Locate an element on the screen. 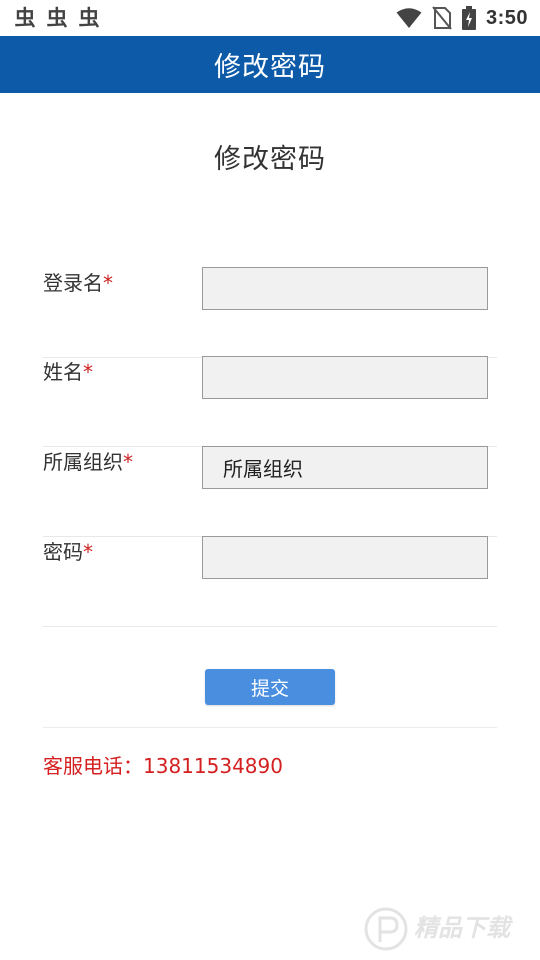 This screenshot has width=540, height=960. watermark-text: 精品下载 is located at coordinates (464, 928).